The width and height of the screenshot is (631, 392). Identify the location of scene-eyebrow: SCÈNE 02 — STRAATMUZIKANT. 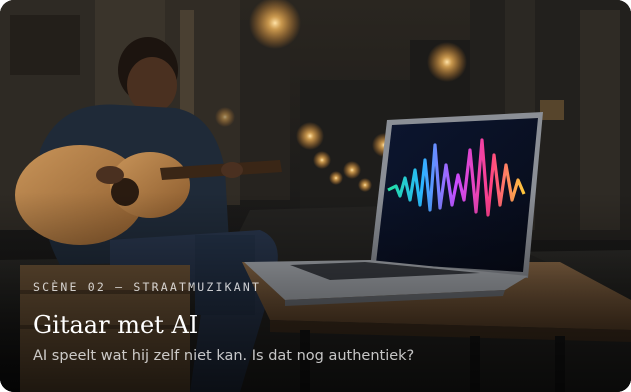
(147, 287).